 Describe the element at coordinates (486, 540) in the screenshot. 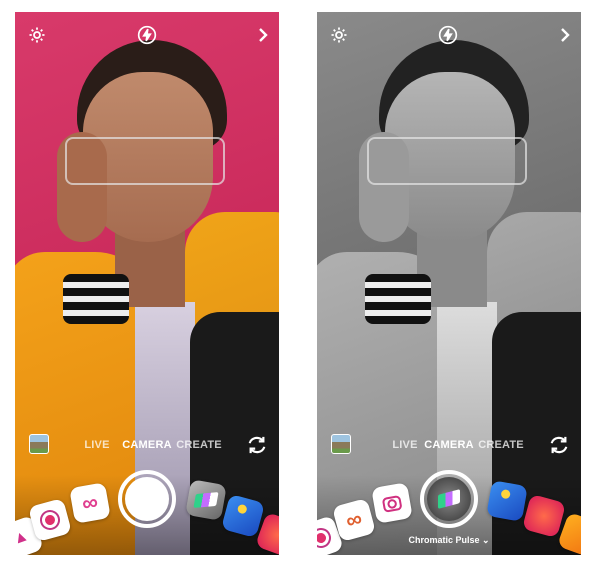

I see `chevron-down-icon: ⌄` at that location.